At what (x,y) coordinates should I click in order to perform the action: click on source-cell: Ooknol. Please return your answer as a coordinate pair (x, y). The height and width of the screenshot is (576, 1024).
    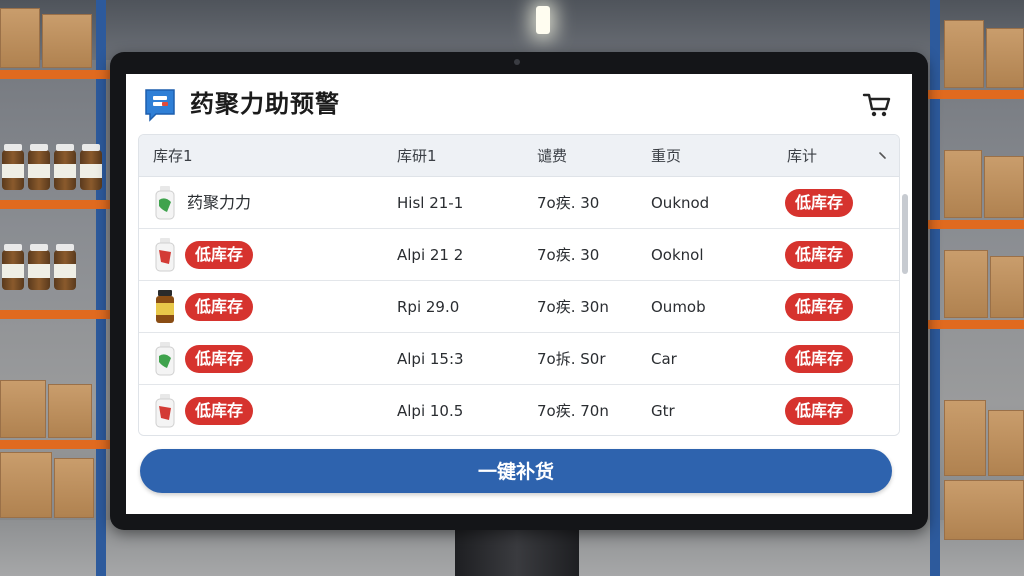
    Looking at the image, I should click on (677, 255).